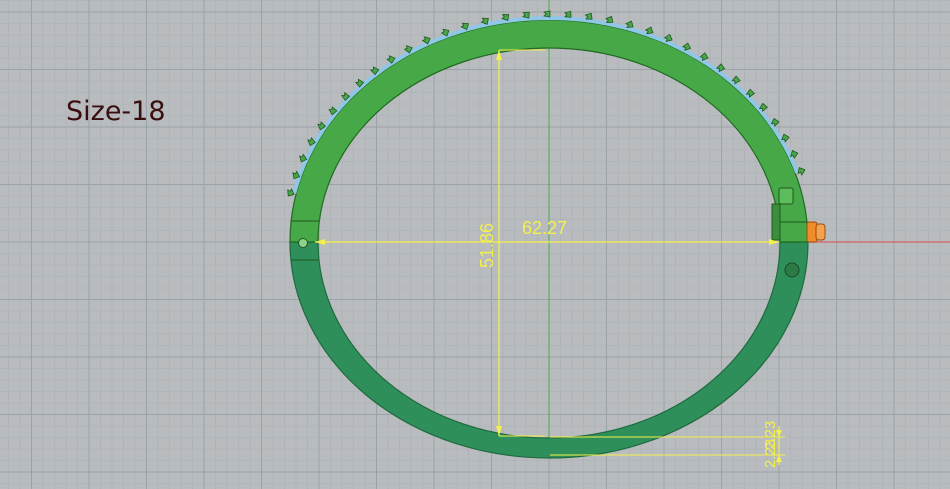 This screenshot has width=950, height=489. I want to click on clasp-box, so click(786, 196).